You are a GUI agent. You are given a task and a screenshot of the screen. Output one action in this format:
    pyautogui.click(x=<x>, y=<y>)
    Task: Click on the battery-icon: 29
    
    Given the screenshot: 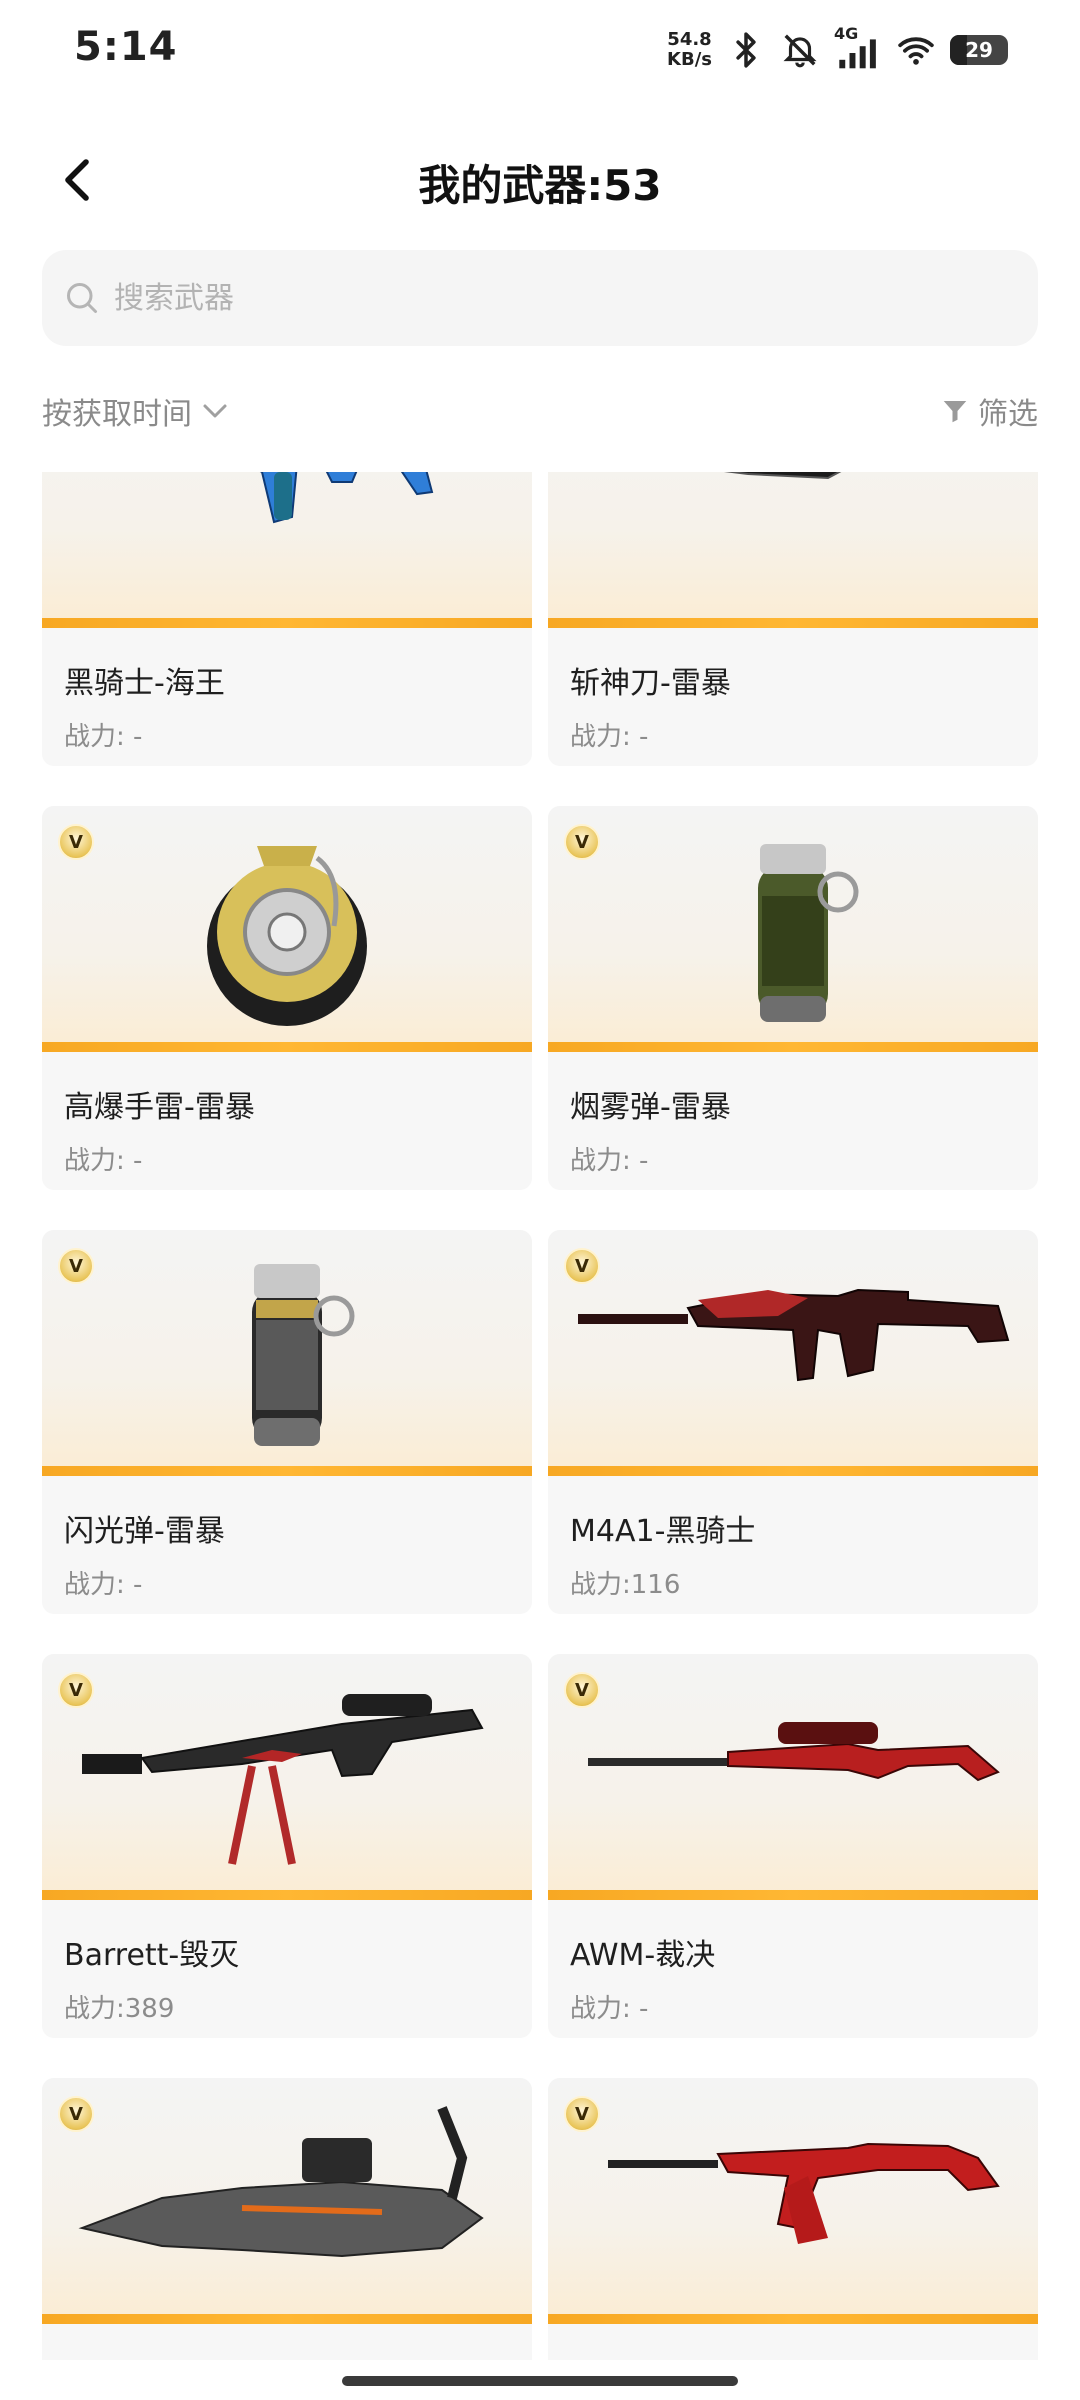 What is the action you would take?
    pyautogui.click(x=979, y=50)
    